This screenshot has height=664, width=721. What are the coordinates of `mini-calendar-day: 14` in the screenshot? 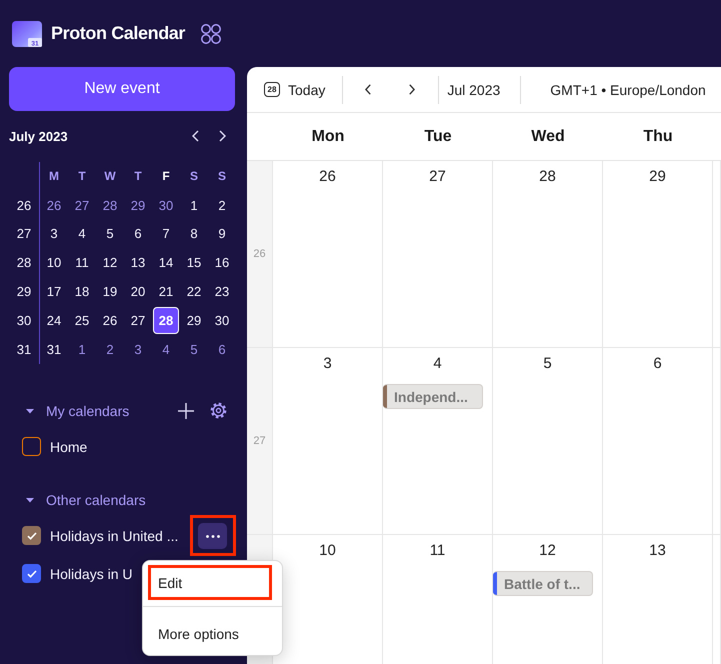 It's located at (166, 262).